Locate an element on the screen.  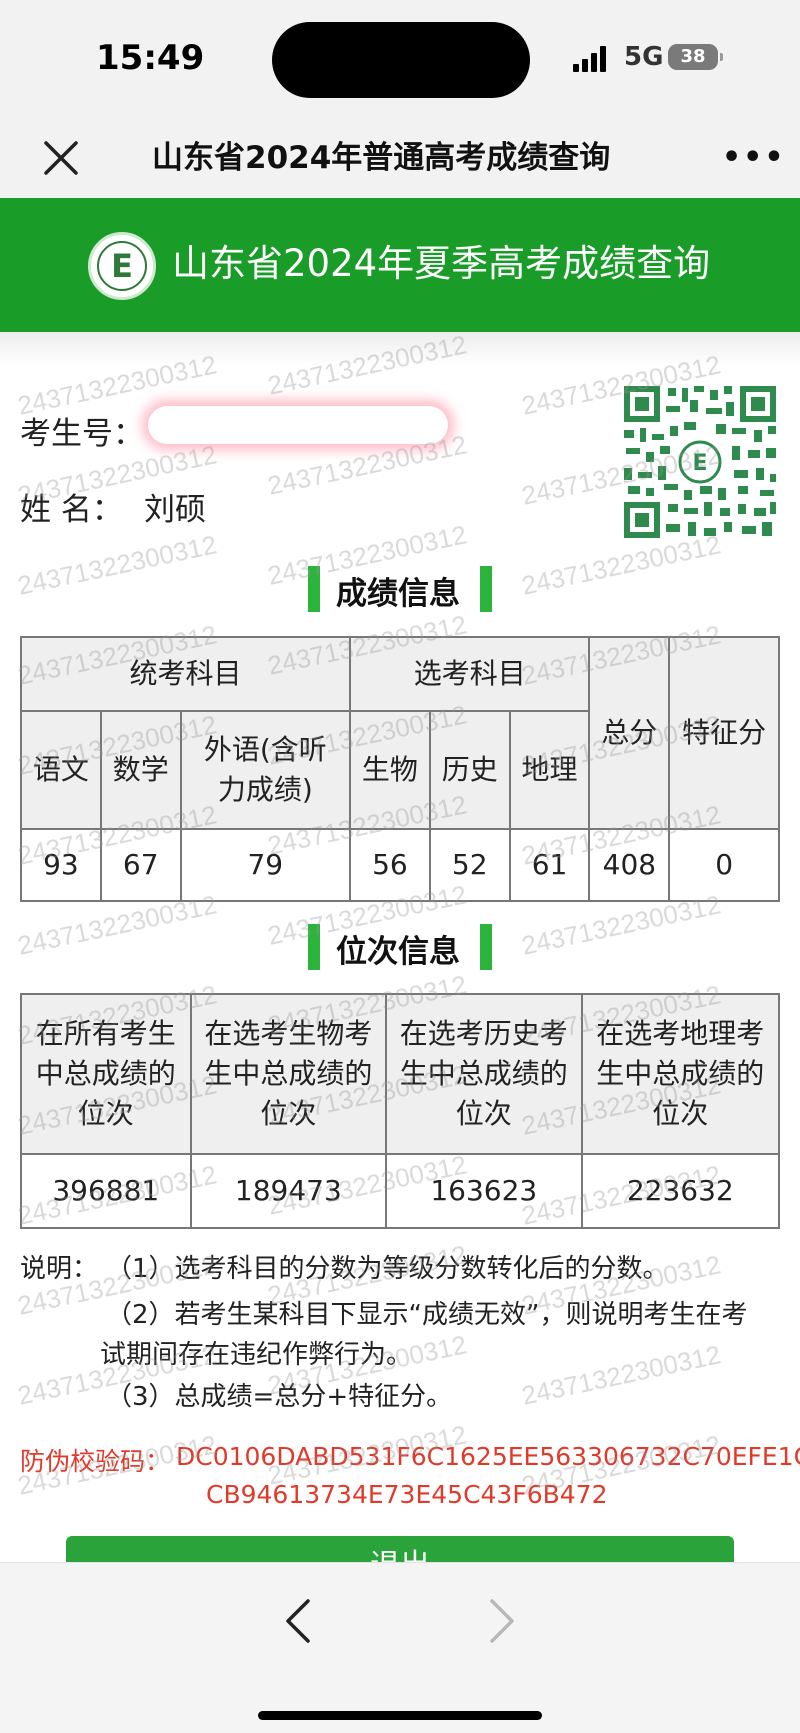
rank-all: 396881 is located at coordinates (106, 1191).